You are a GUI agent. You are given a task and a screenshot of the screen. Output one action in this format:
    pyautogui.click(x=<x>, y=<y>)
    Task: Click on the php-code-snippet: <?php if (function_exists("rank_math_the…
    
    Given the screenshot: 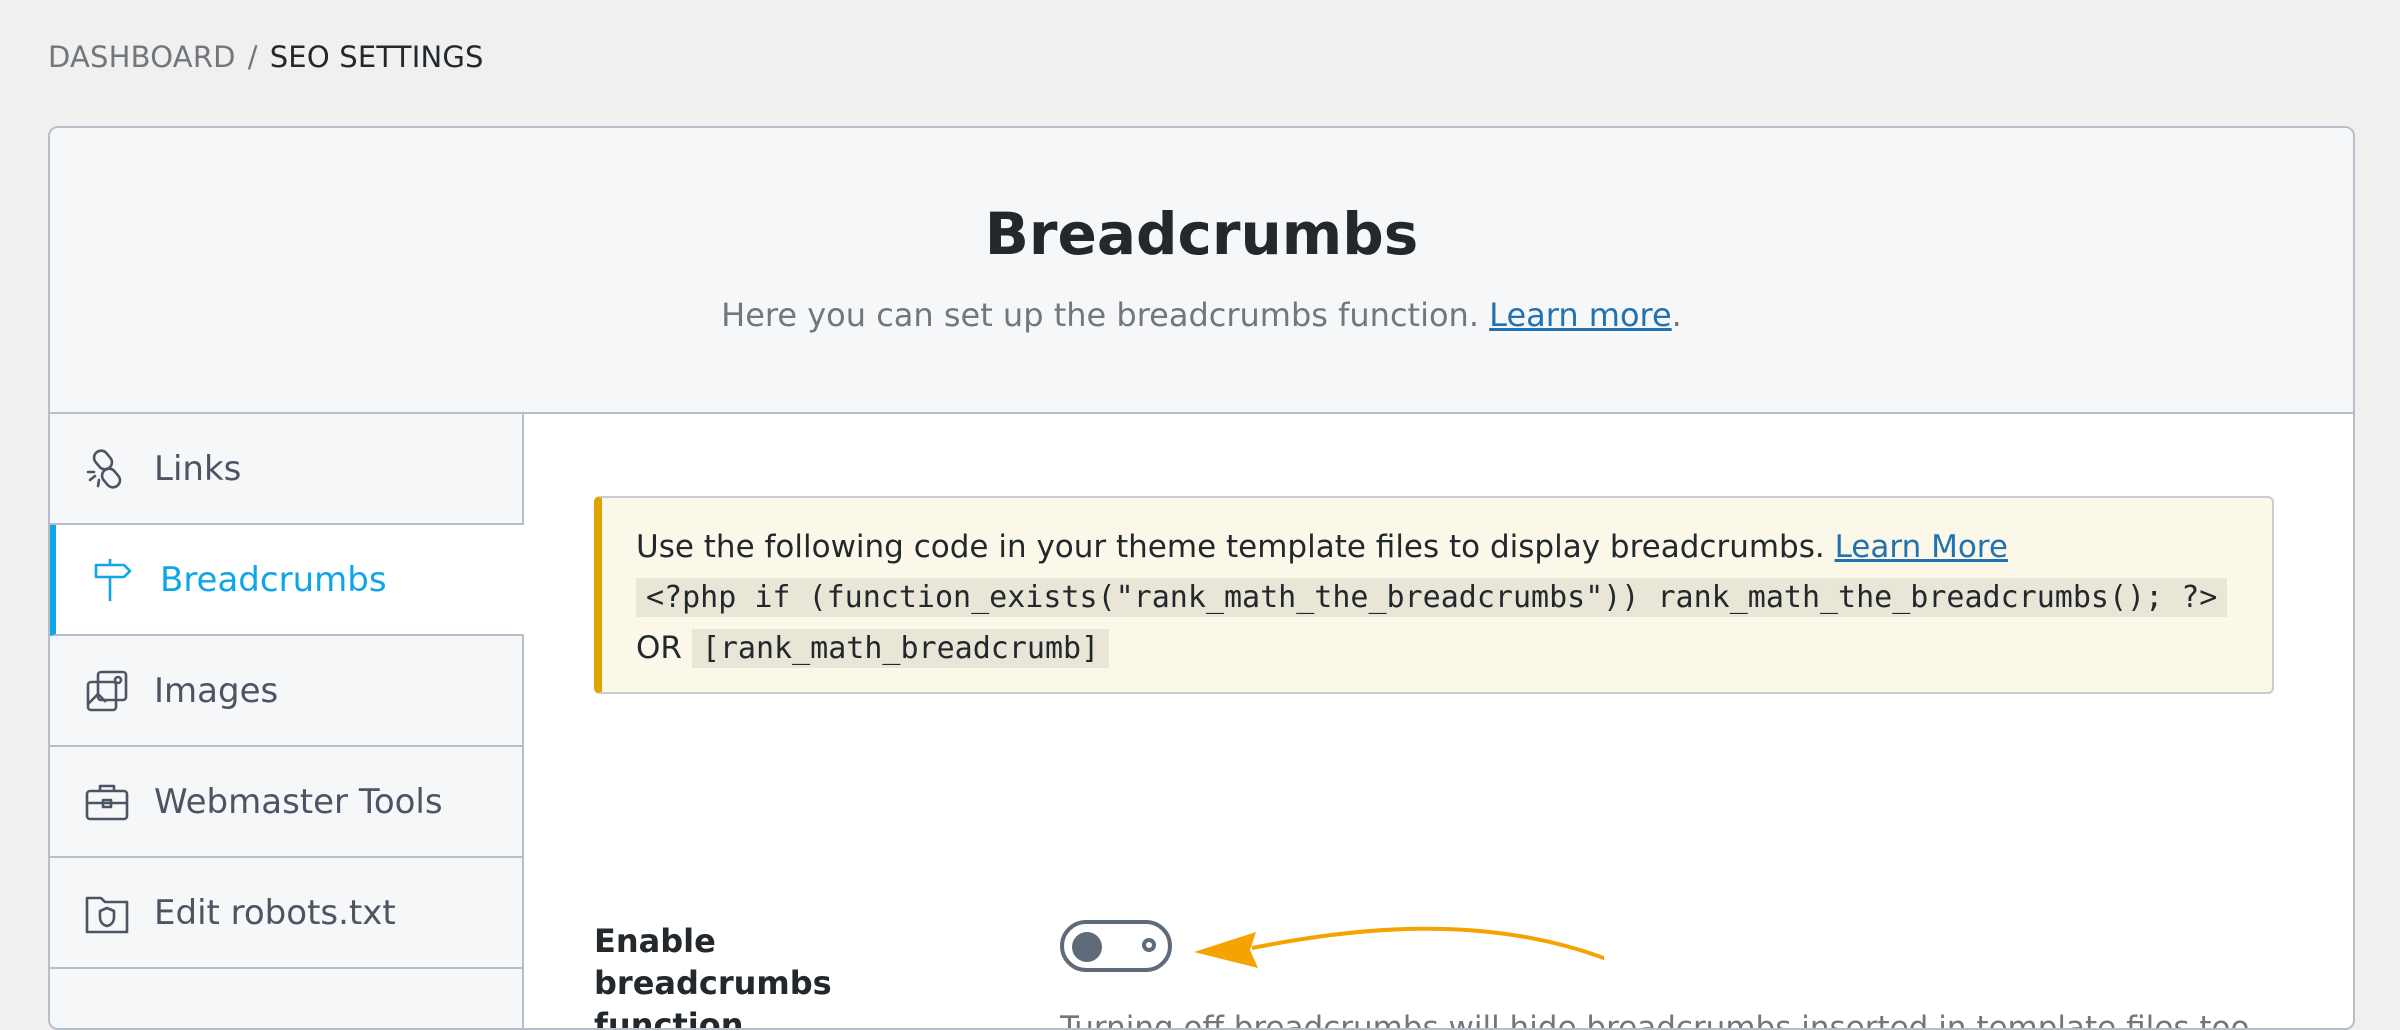 What is the action you would take?
    pyautogui.click(x=1432, y=597)
    